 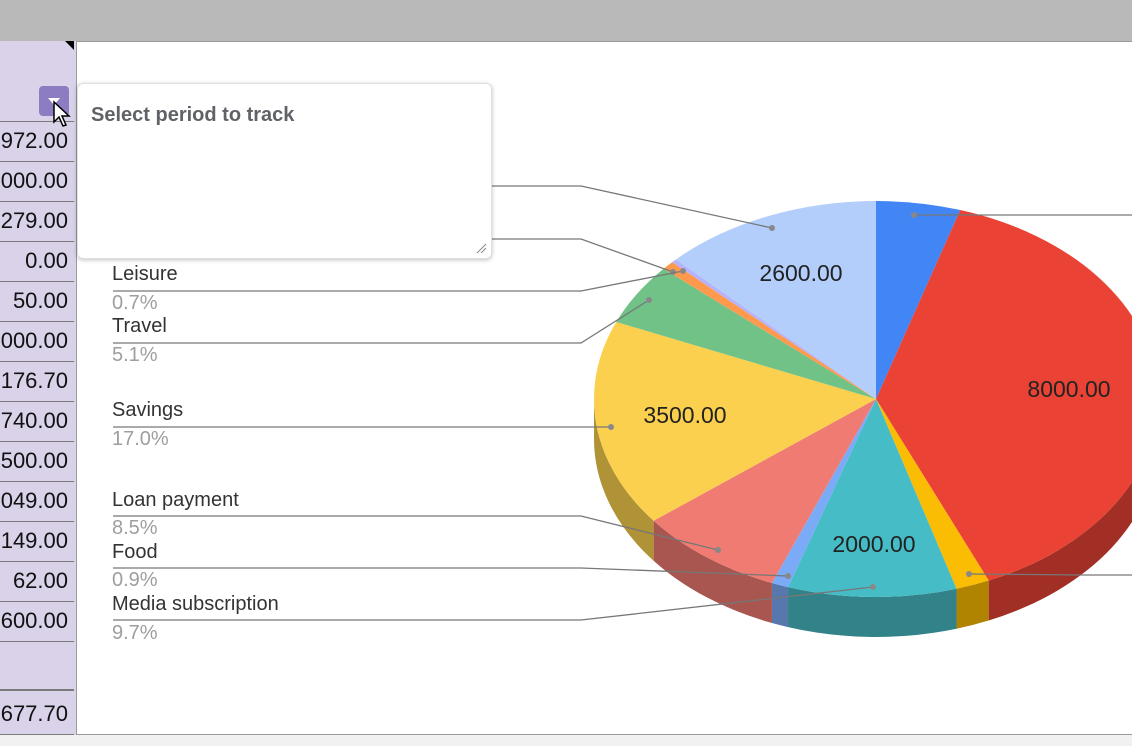 I want to click on cell: 176.70, so click(x=37, y=382).